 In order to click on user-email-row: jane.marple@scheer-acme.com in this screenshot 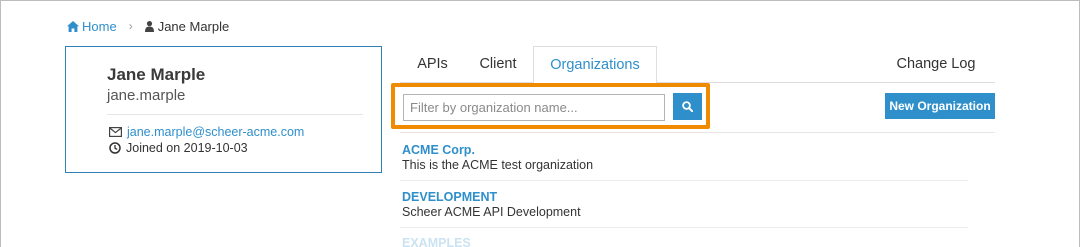, I will do `click(206, 132)`.